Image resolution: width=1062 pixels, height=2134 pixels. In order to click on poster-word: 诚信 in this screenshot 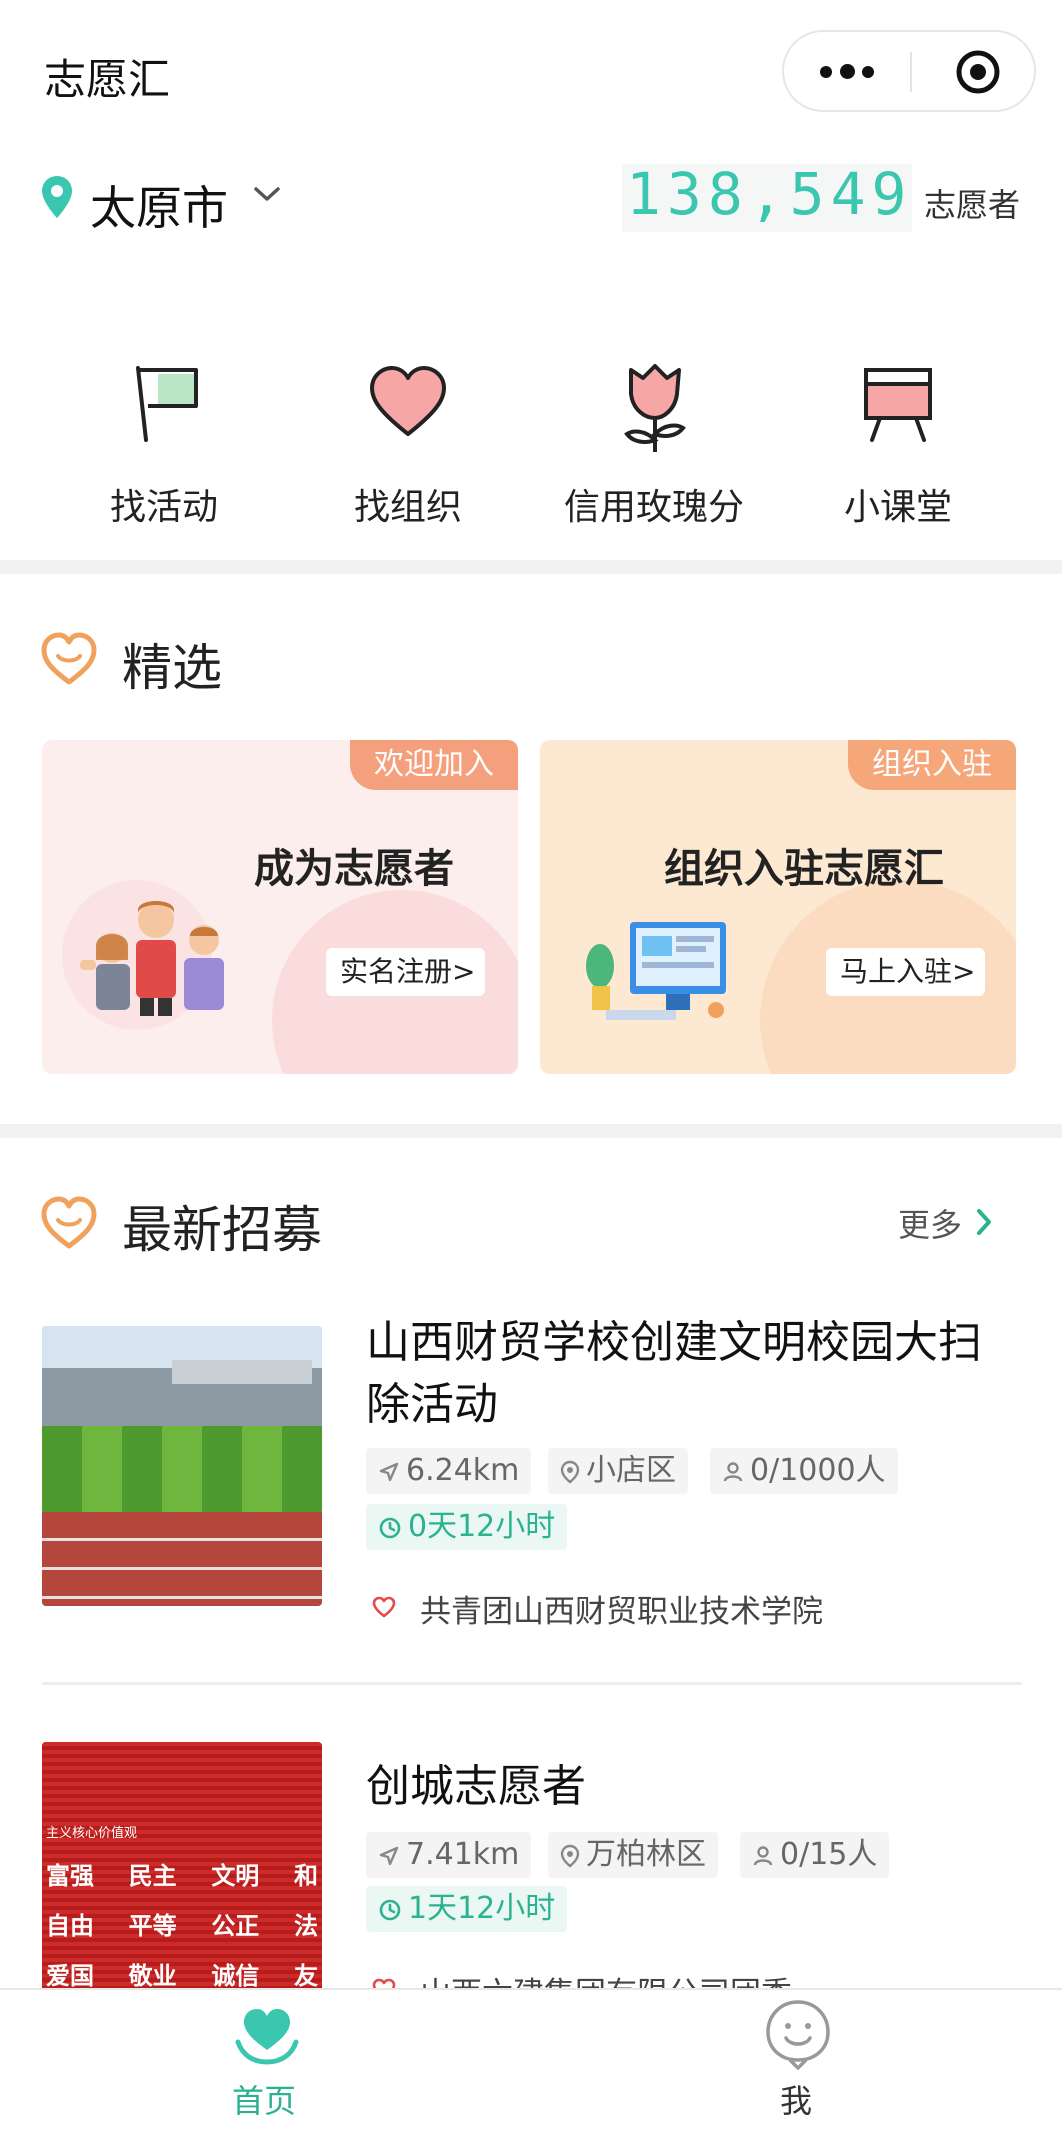, I will do `click(235, 1975)`.